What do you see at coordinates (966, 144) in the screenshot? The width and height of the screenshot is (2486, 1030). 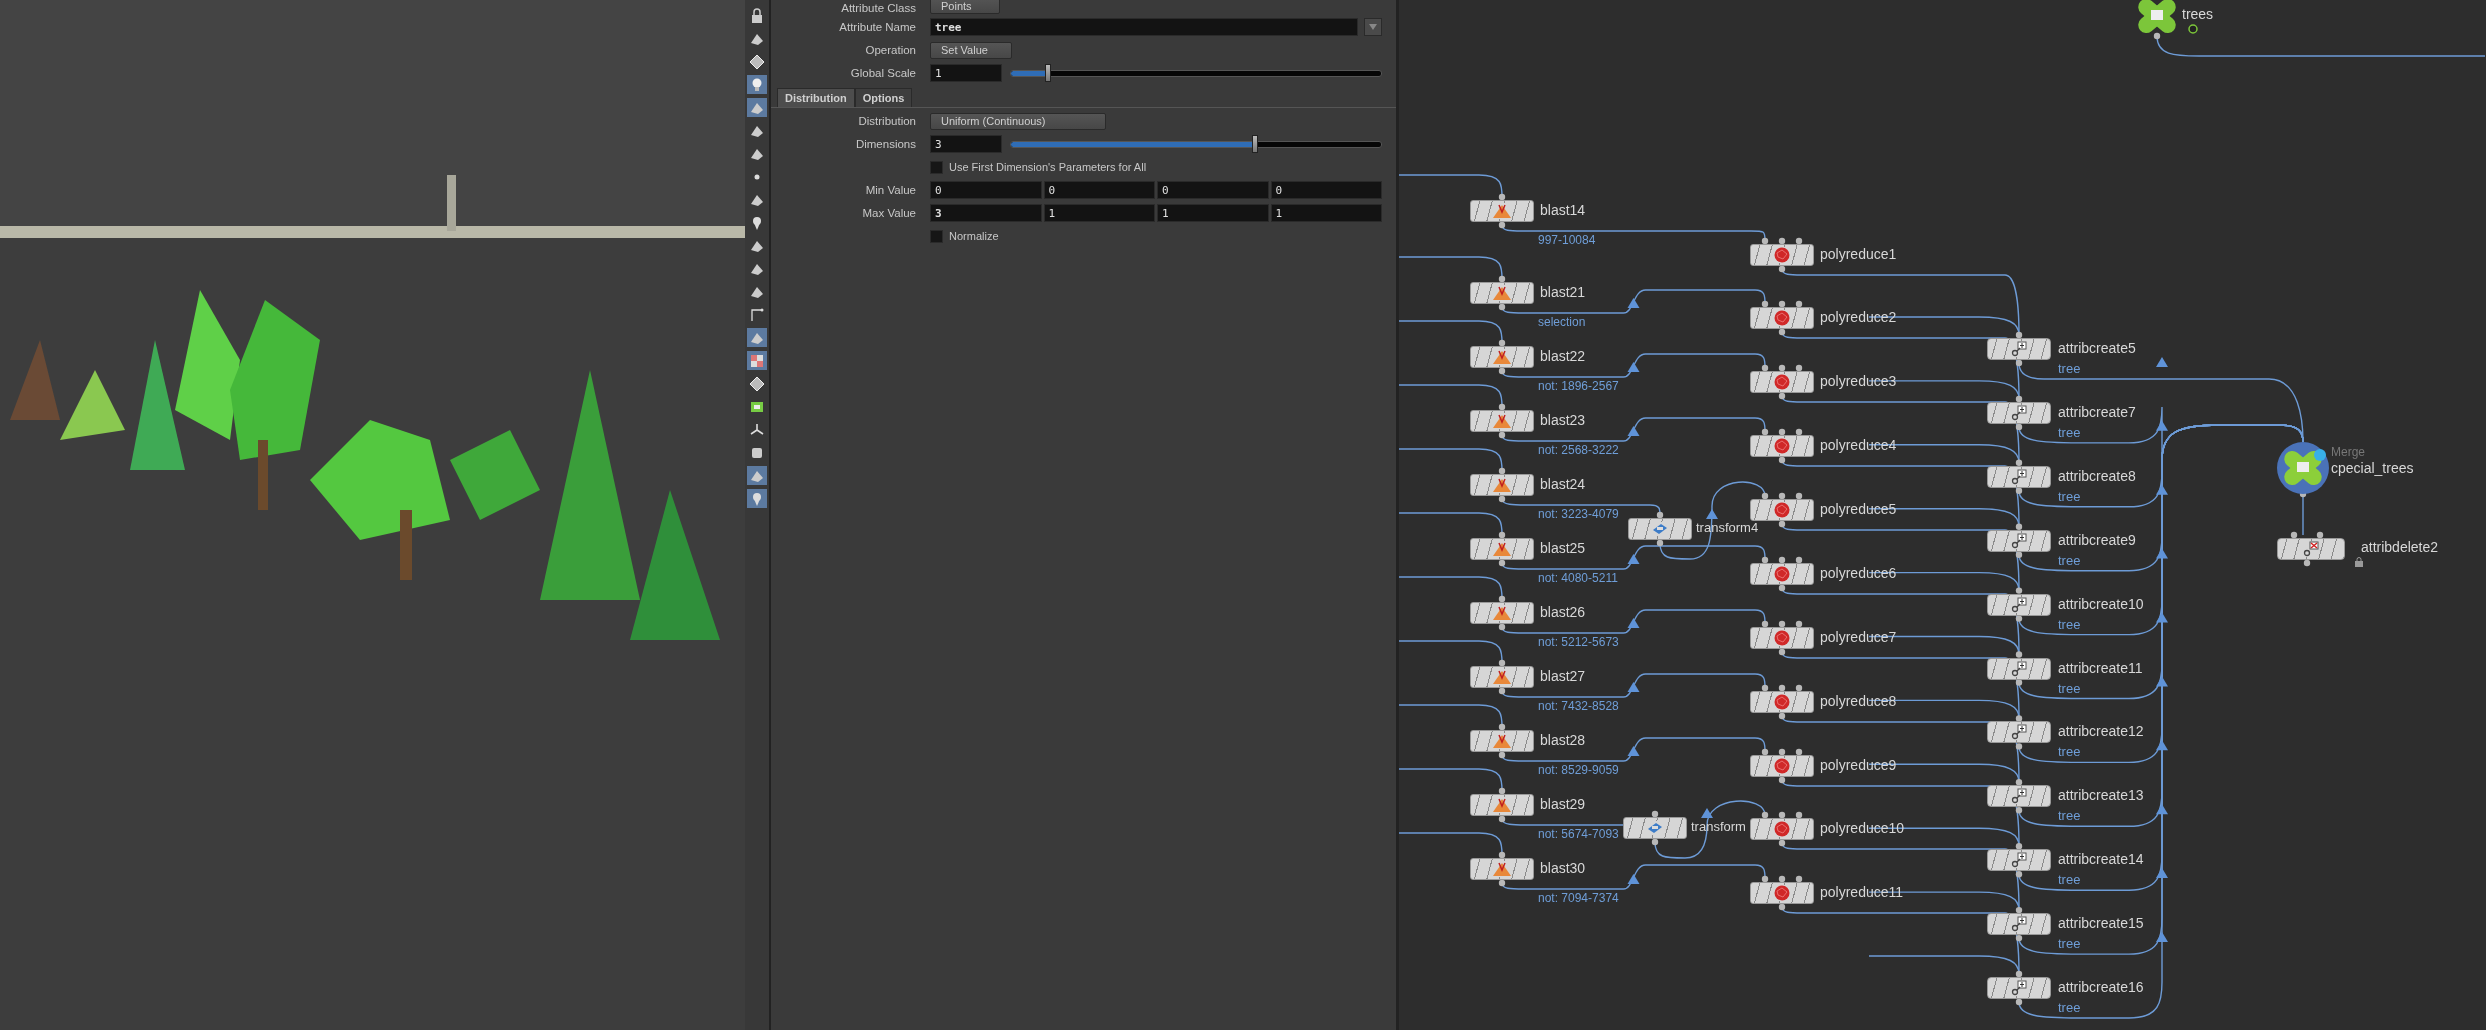 I see `number-field: 3` at bounding box center [966, 144].